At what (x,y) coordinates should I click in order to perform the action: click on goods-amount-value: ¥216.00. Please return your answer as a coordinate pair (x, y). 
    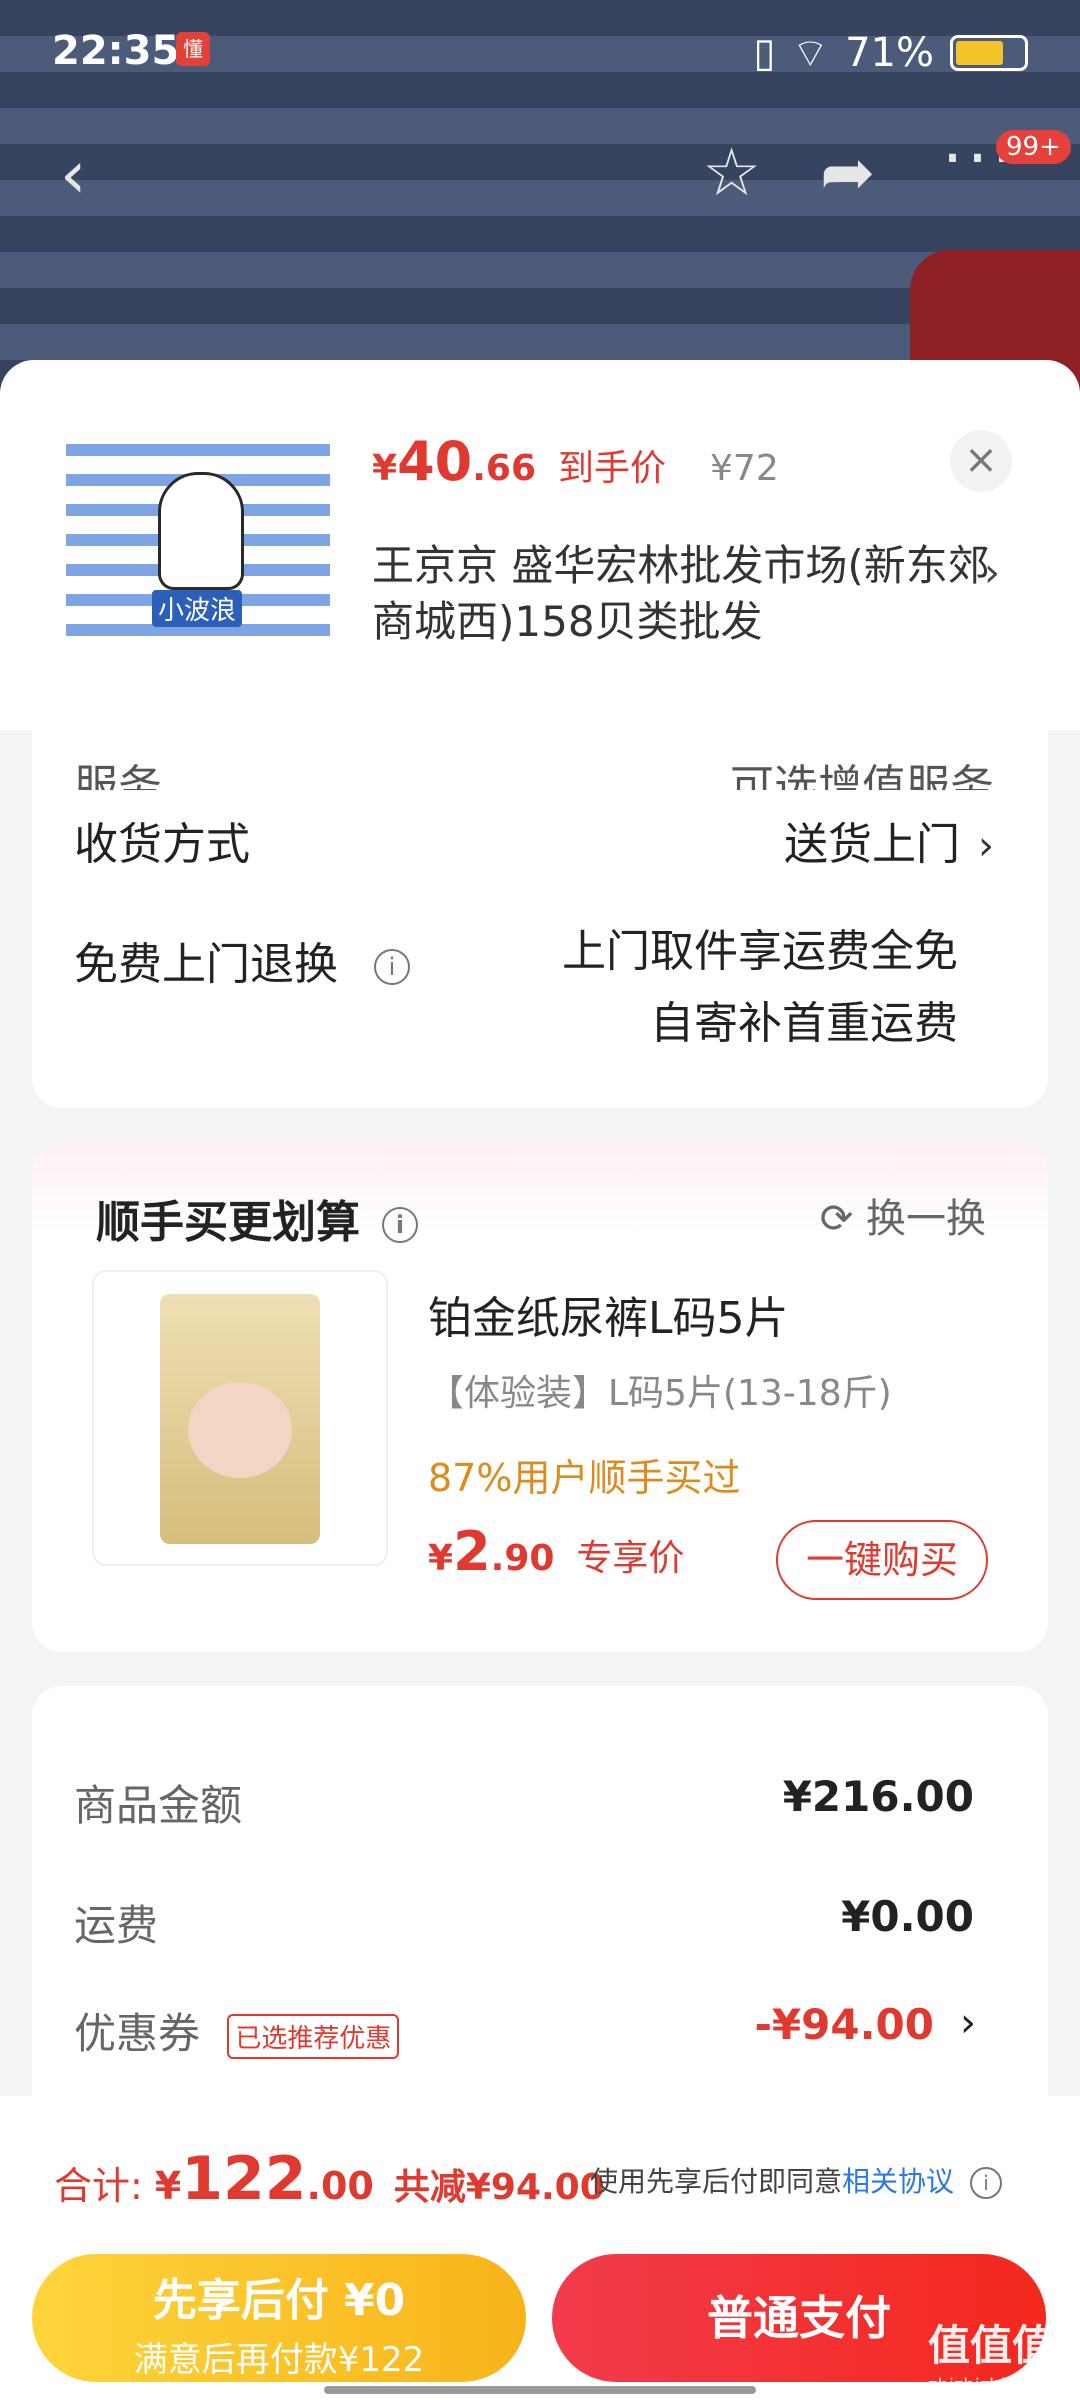
    Looking at the image, I should click on (878, 1796).